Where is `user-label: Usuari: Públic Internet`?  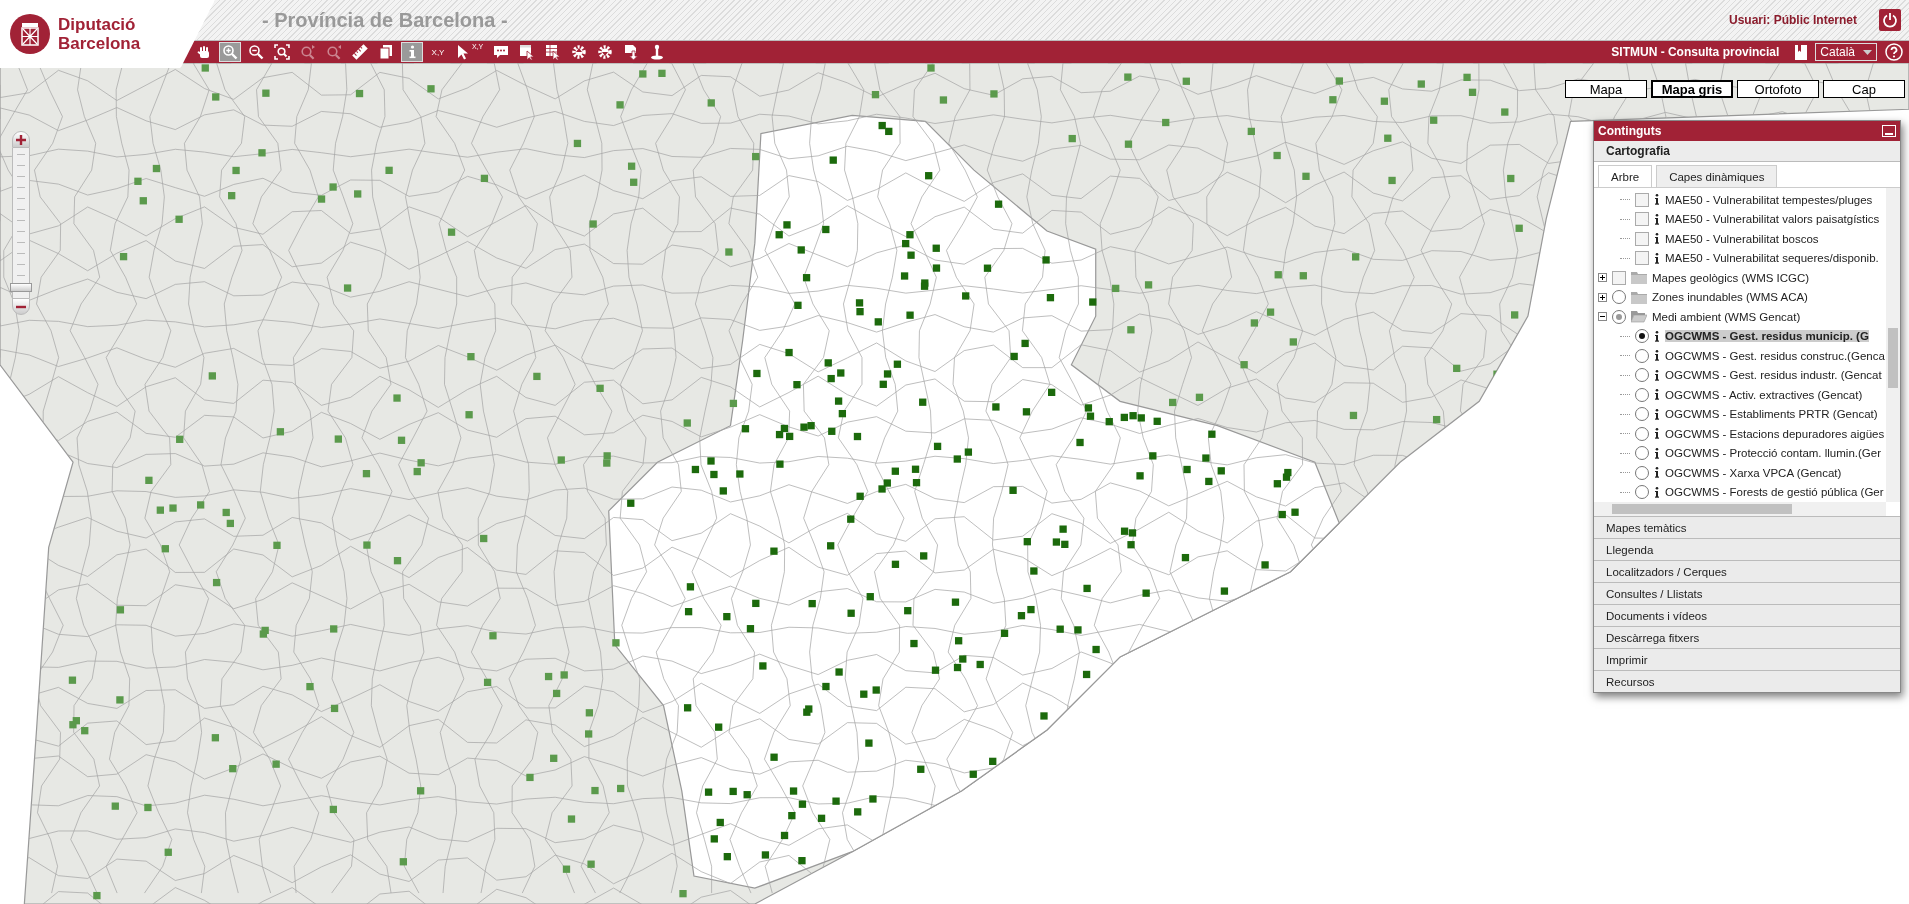
user-label: Usuari: Públic Internet is located at coordinates (1792, 20).